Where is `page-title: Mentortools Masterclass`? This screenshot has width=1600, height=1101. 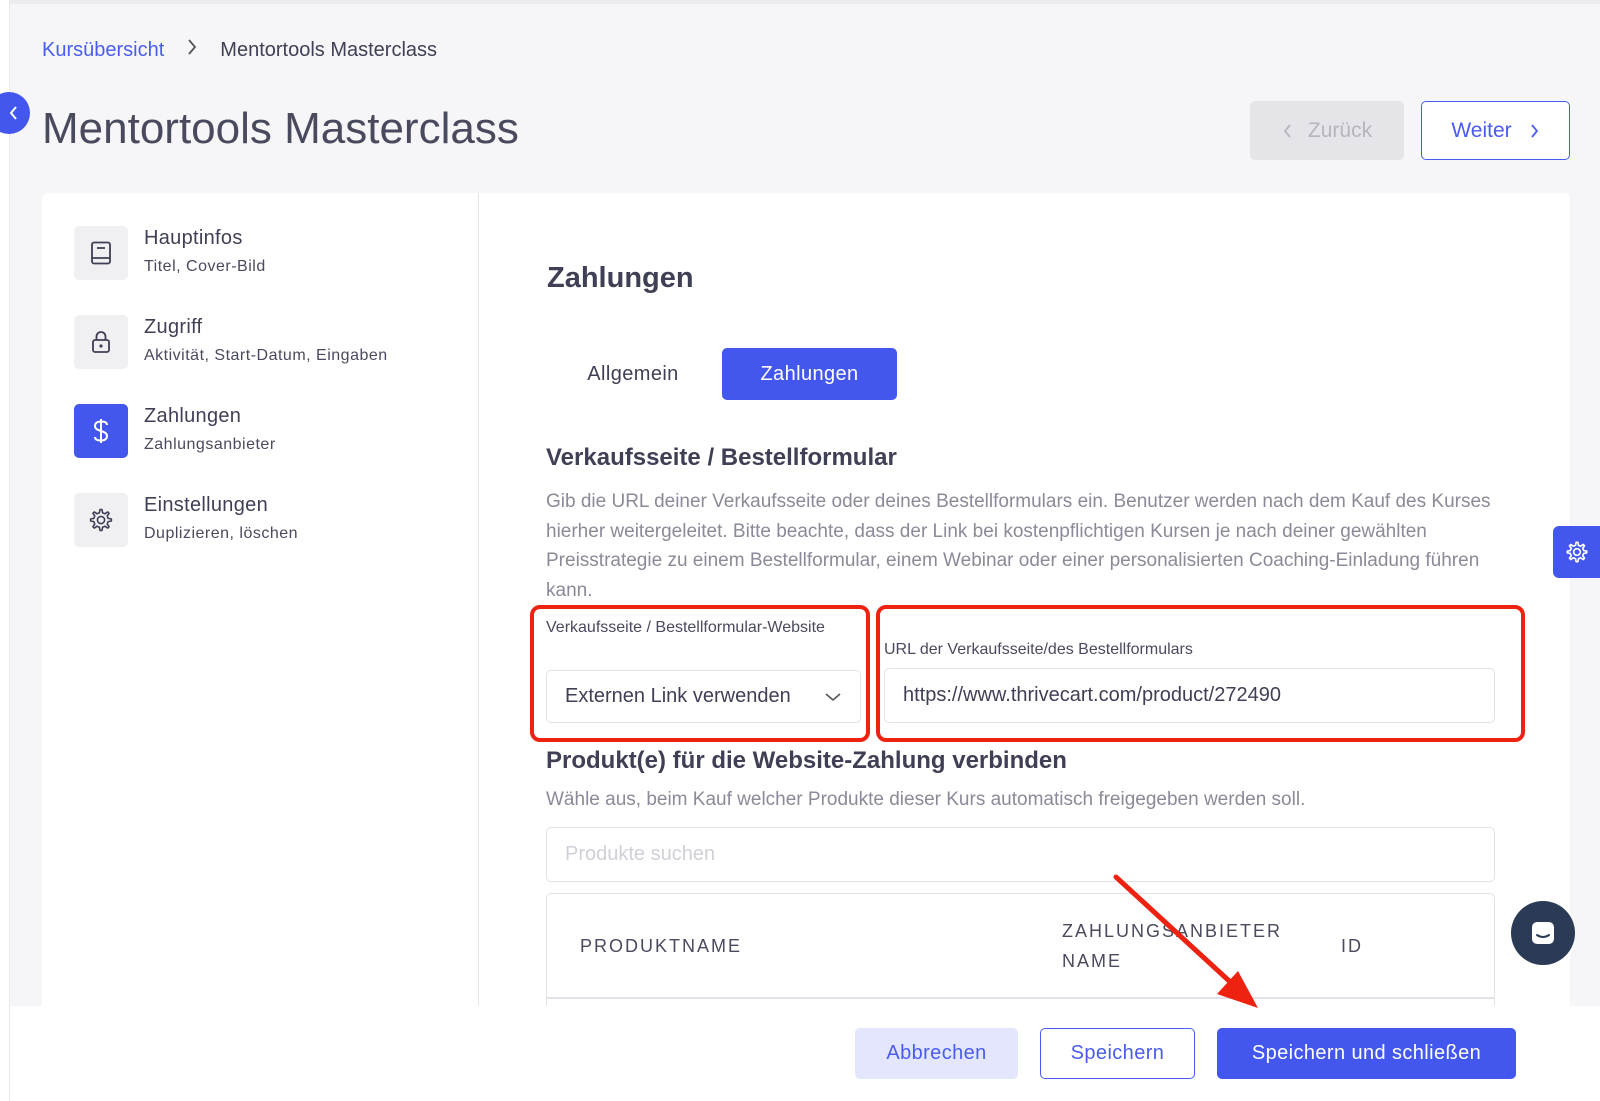
page-title: Mentortools Masterclass is located at coordinates (280, 128).